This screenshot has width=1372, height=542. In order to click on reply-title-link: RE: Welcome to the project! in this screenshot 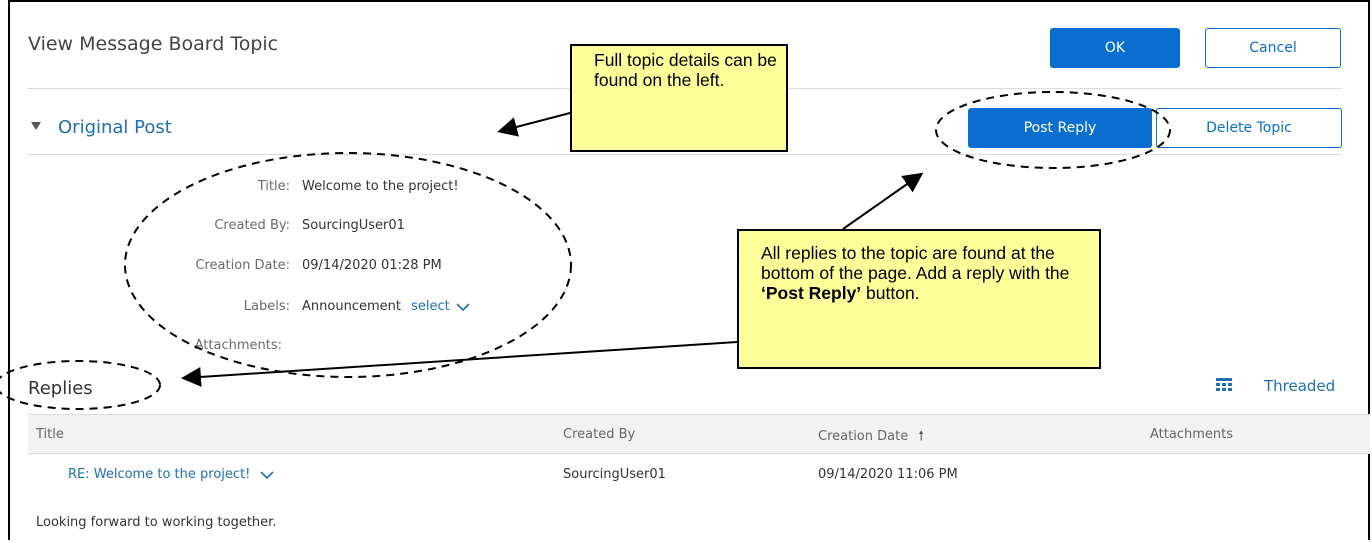, I will do `click(171, 474)`.